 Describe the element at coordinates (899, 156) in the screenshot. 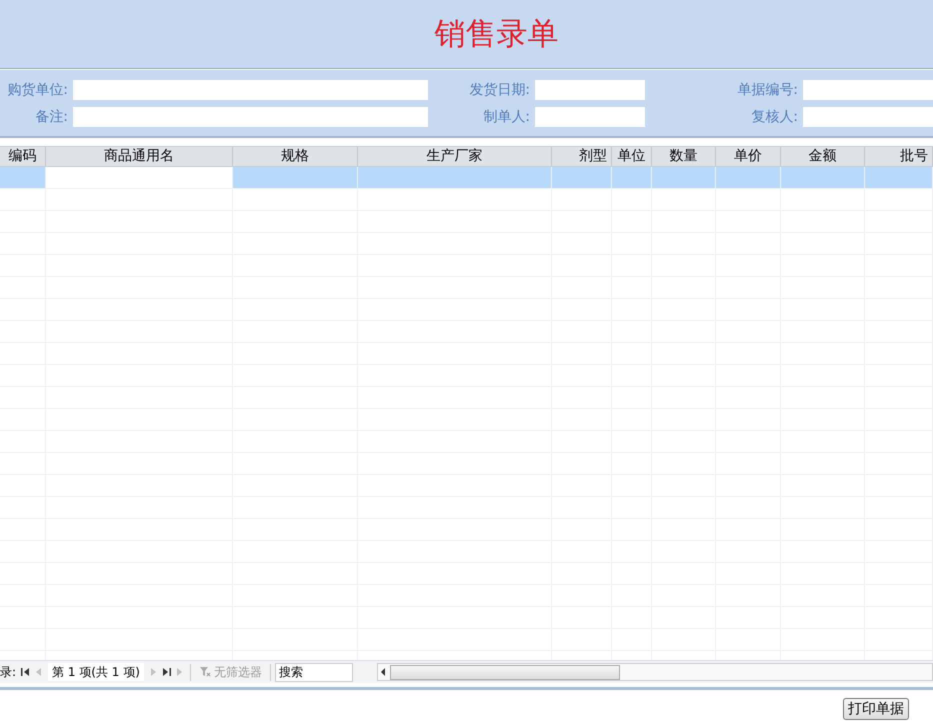

I see `column-header: 批号` at that location.